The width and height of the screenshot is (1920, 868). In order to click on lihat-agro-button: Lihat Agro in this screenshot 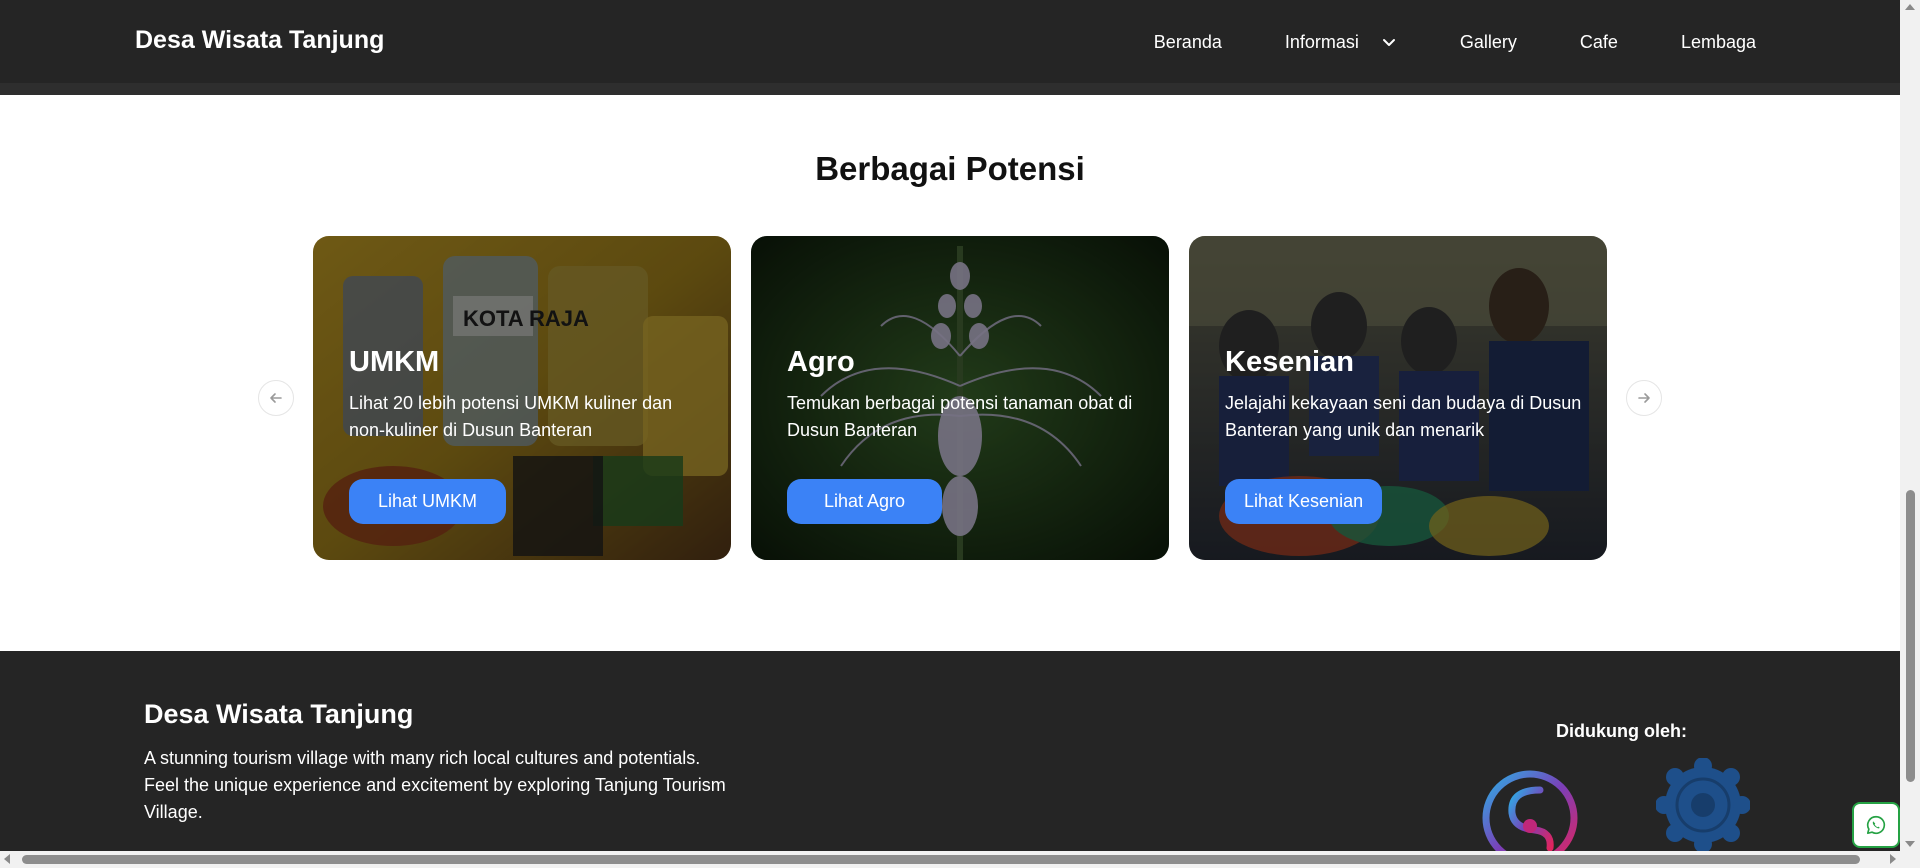, I will do `click(865, 501)`.